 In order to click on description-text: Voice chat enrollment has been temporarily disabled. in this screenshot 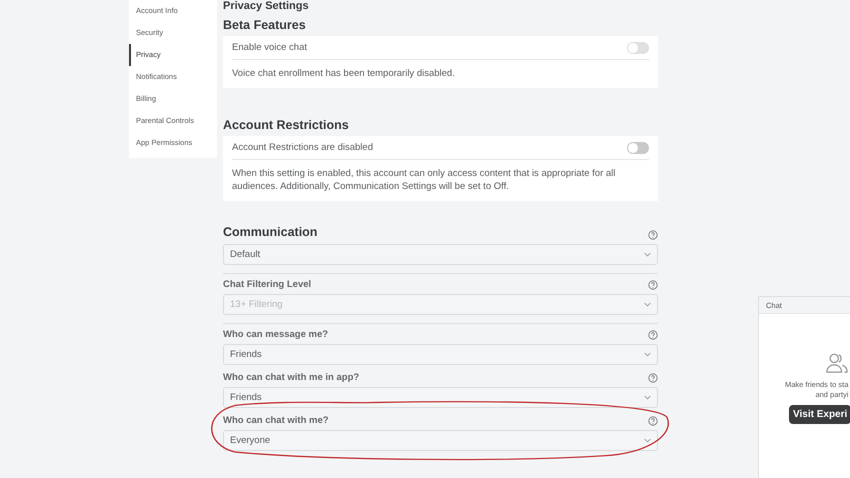, I will do `click(344, 74)`.